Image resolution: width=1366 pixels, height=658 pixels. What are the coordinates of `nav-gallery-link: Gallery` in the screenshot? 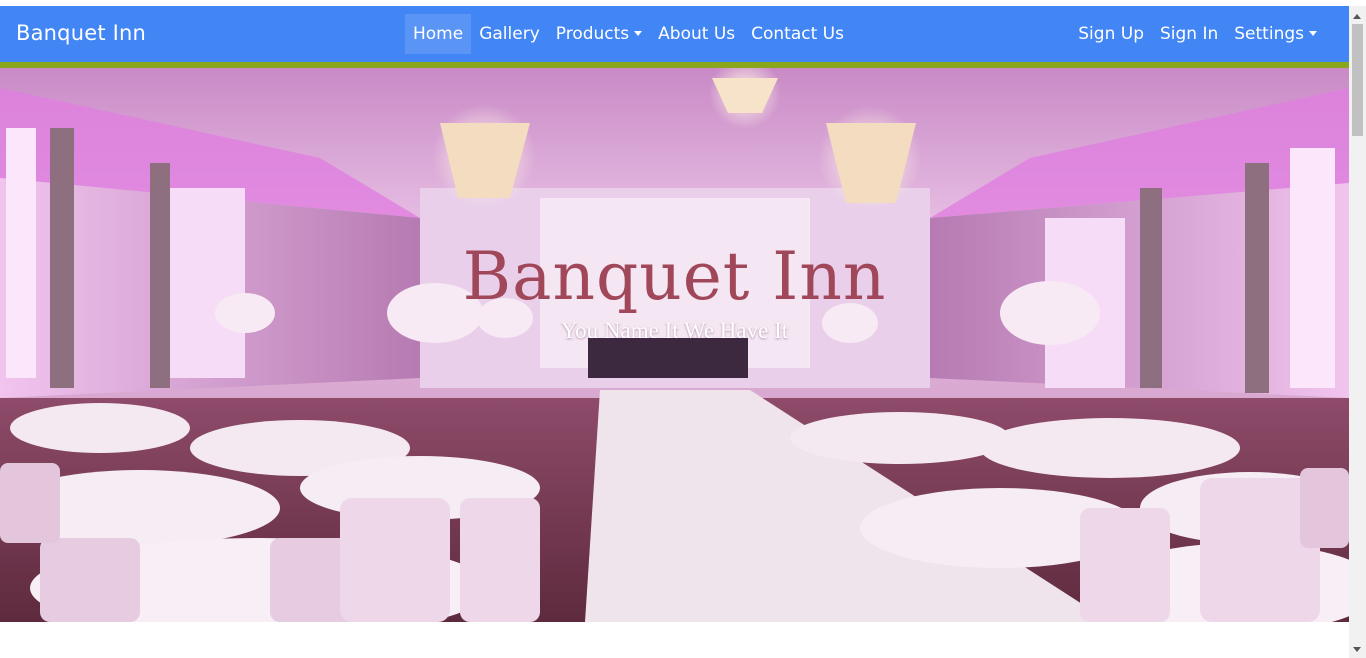 It's located at (509, 34).